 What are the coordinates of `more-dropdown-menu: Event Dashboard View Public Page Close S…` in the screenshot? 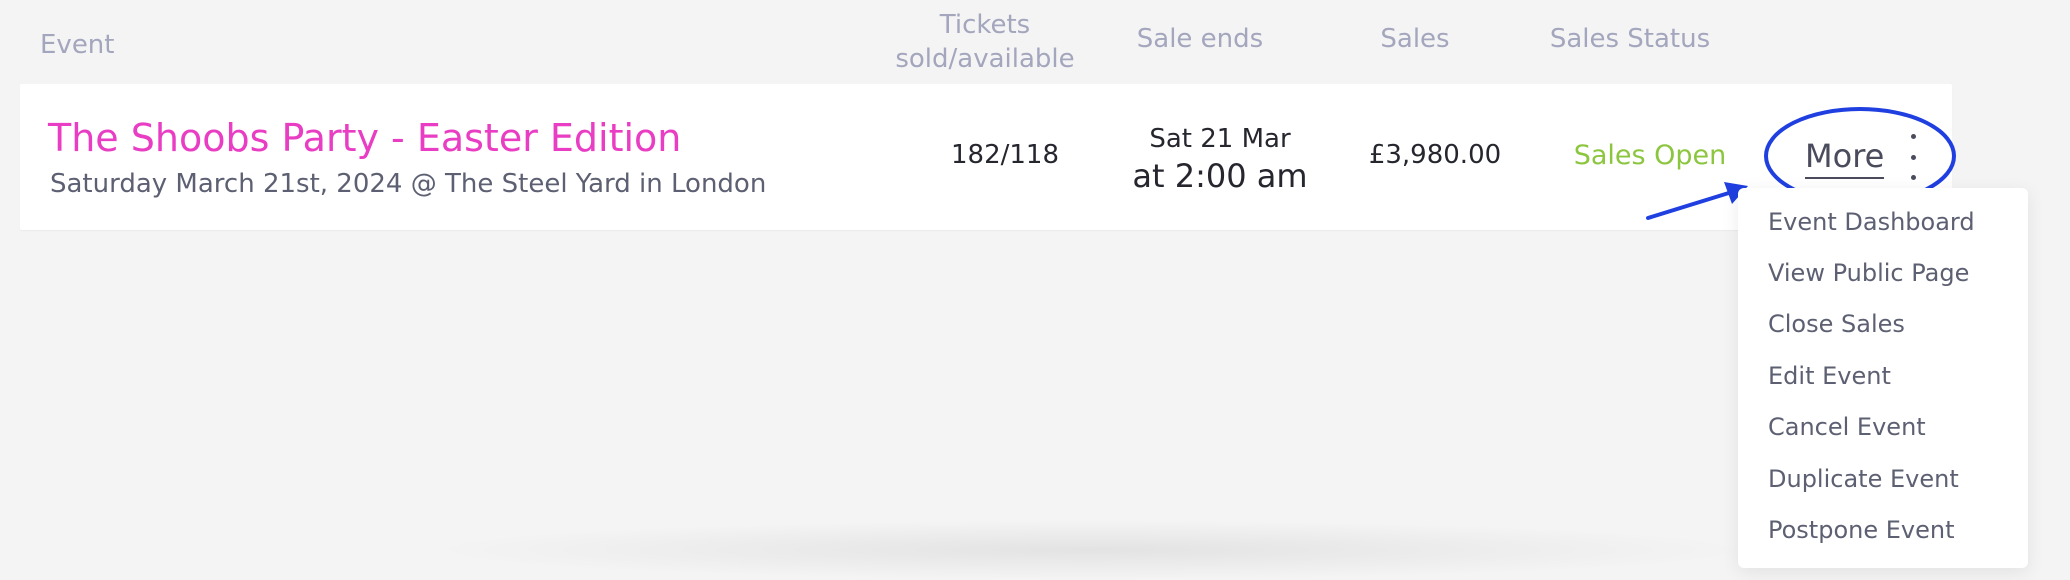 It's located at (1883, 378).